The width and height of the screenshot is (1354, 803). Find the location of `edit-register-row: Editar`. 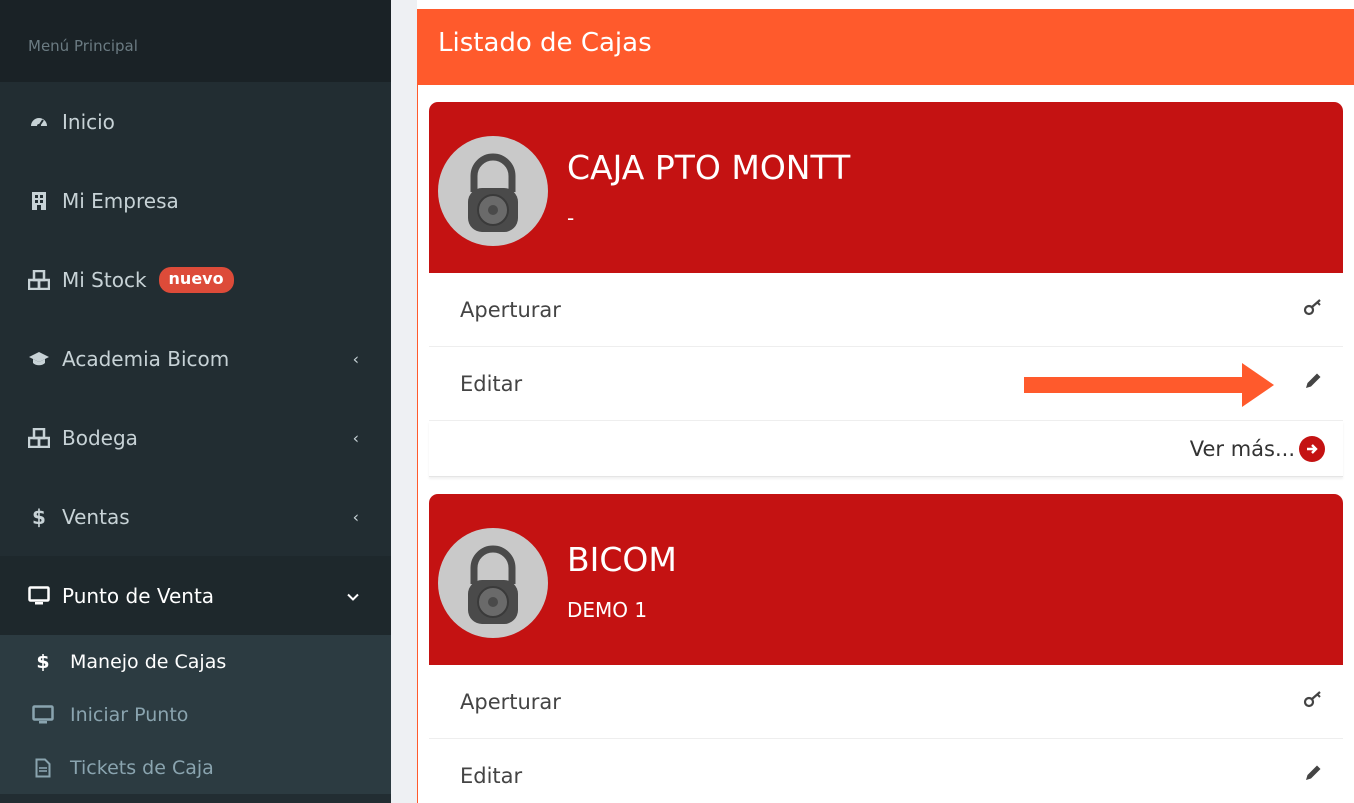

edit-register-row: Editar is located at coordinates (886, 771).